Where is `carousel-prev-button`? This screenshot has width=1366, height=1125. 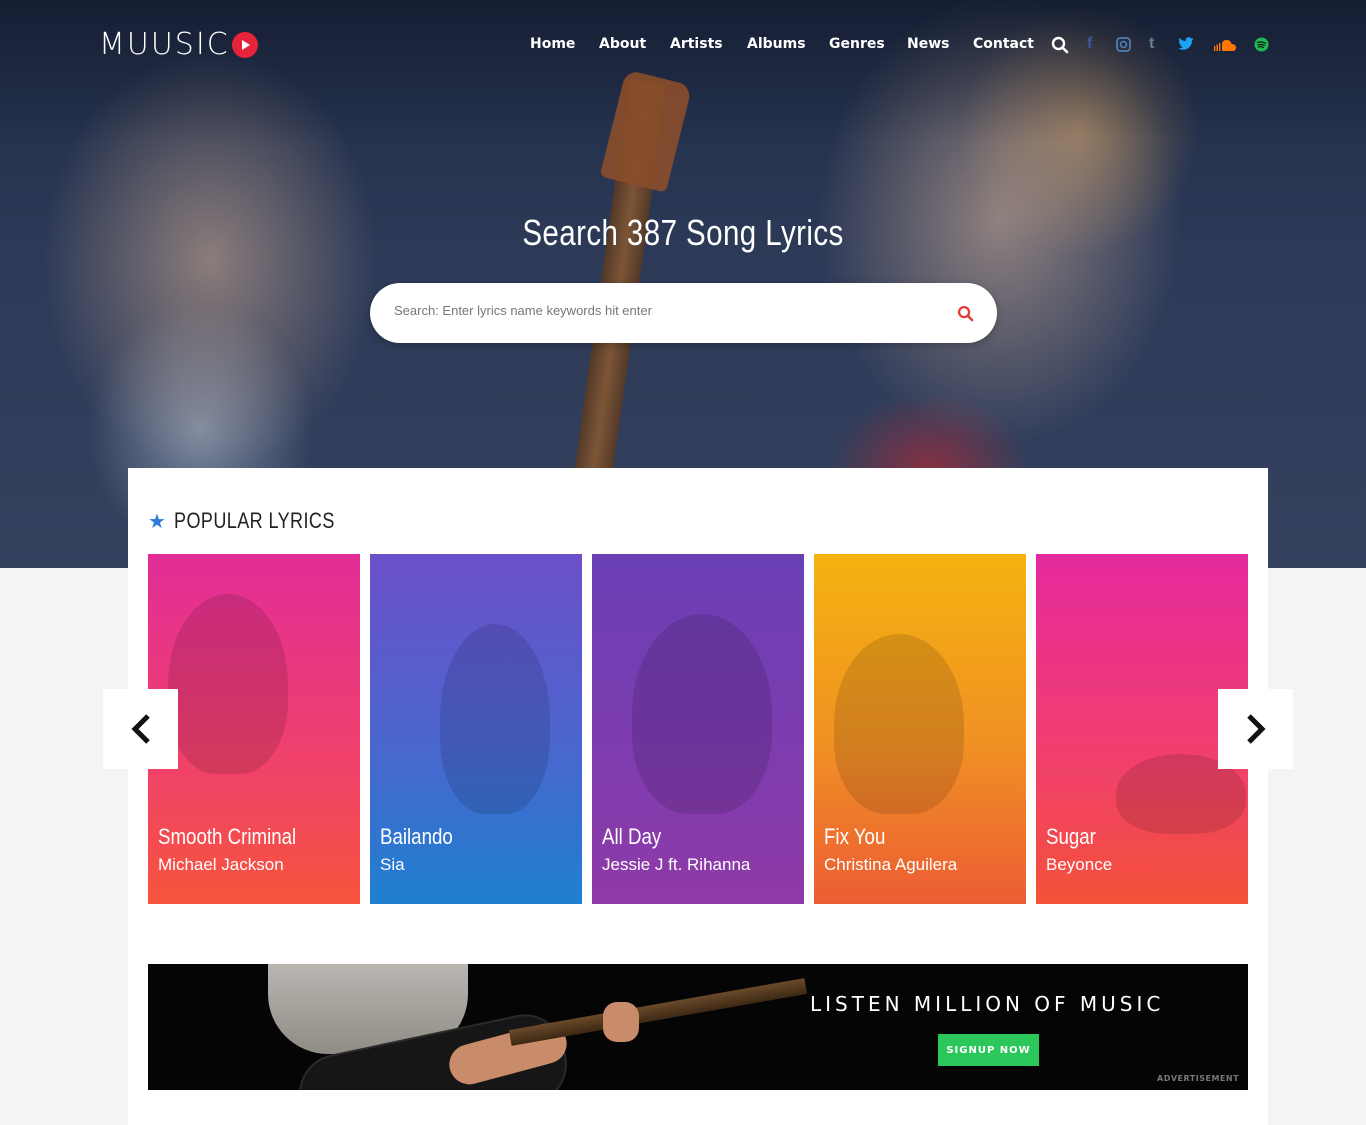
carousel-prev-button is located at coordinates (140, 729).